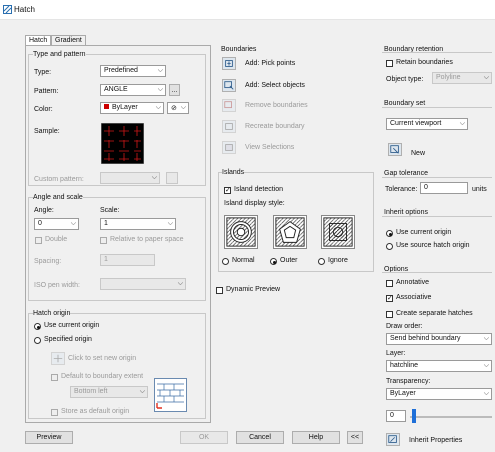  Describe the element at coordinates (424, 62) in the screenshot. I see `retain-boundaries-label: Retain boundaries` at that location.